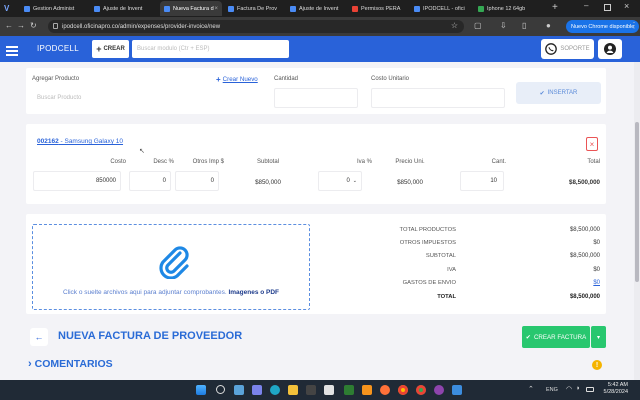  I want to click on crear-factura-button: ✔ CREAR FACTURA, so click(556, 337).